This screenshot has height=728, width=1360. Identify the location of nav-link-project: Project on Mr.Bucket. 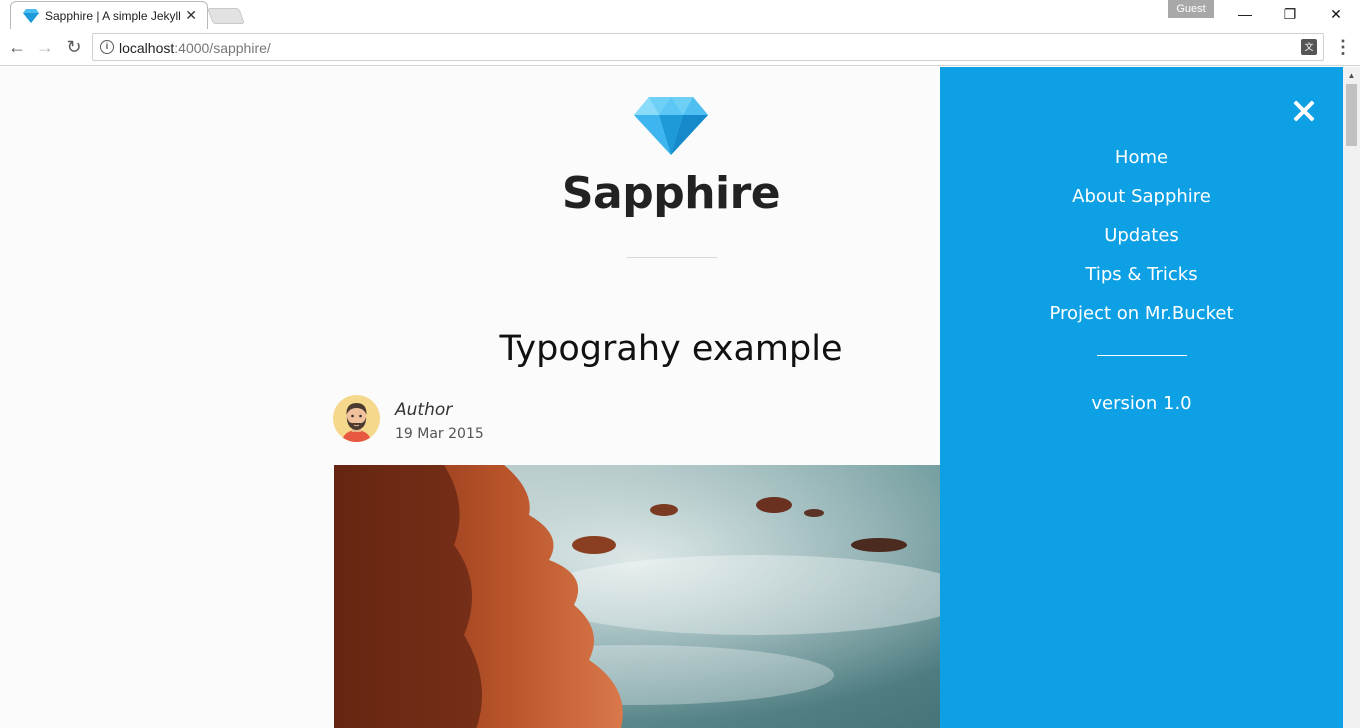
(1141, 313).